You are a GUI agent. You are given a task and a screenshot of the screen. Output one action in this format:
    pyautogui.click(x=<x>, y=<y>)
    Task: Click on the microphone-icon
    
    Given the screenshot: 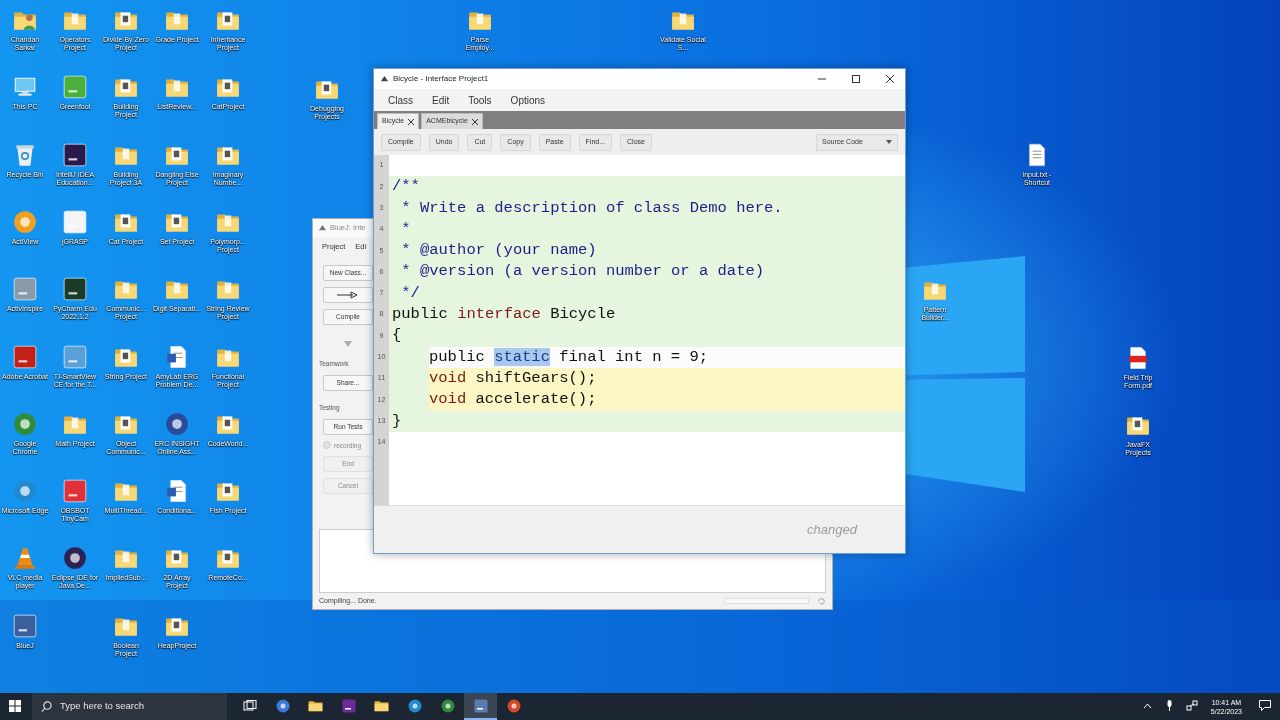 What is the action you would take?
    pyautogui.click(x=1170, y=705)
    